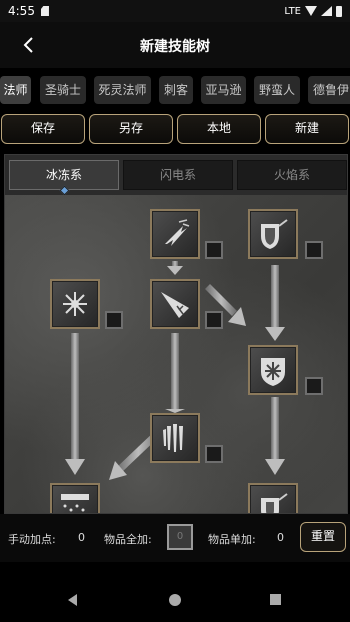 The height and width of the screenshot is (622, 350). Describe the element at coordinates (131, 129) in the screenshot. I see `save-as-button: 另存` at that location.